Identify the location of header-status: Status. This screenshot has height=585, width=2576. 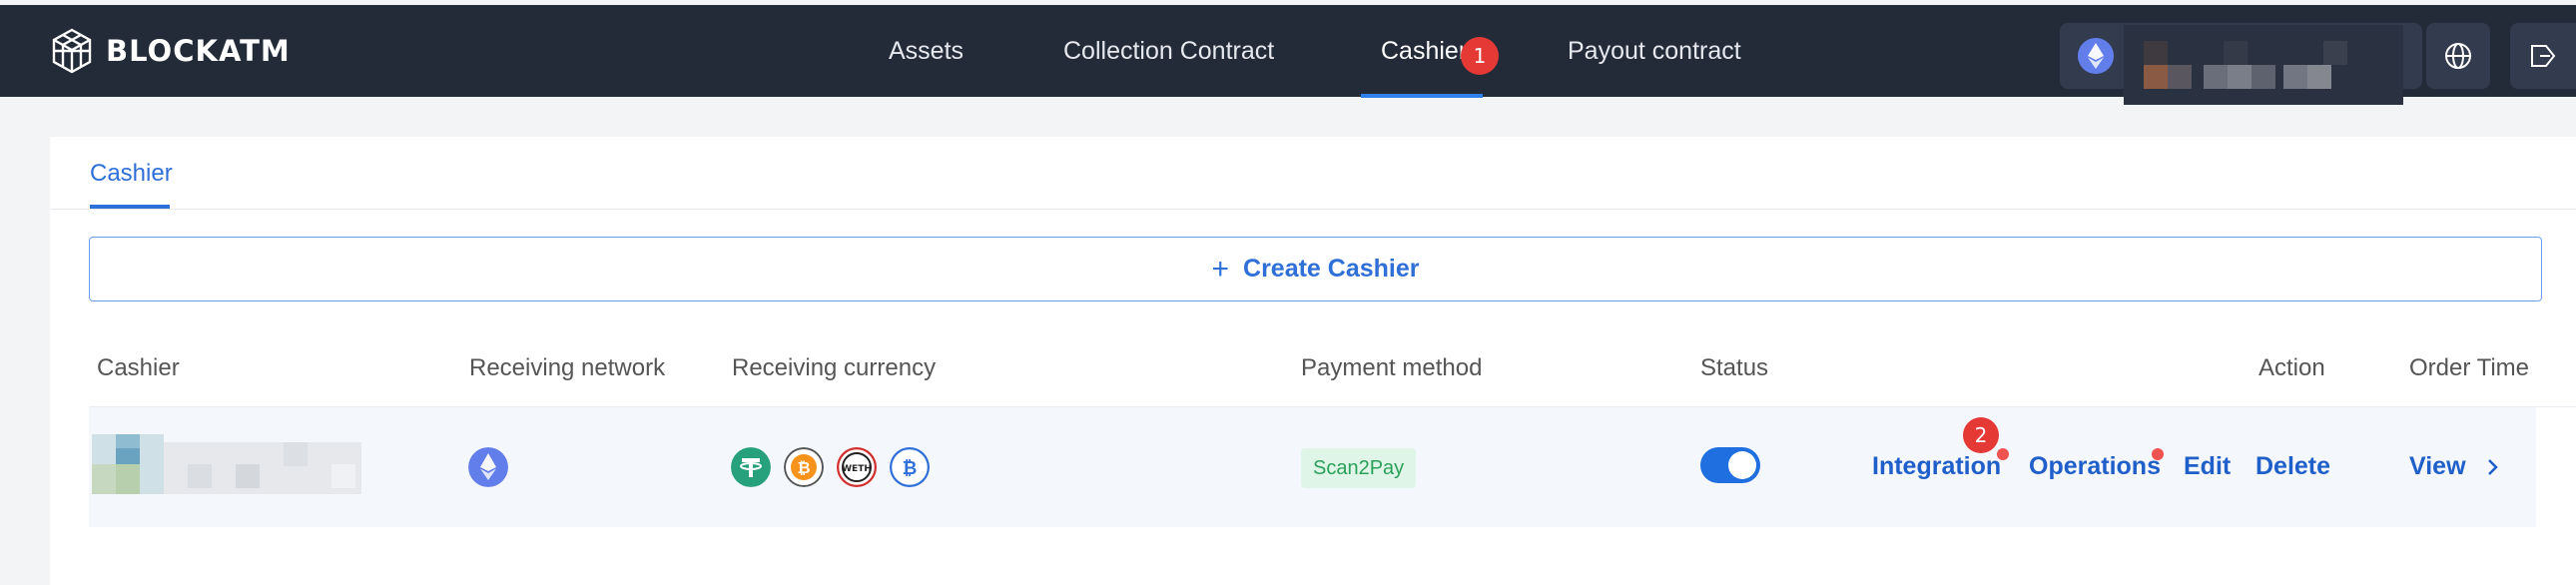
(1734, 367).